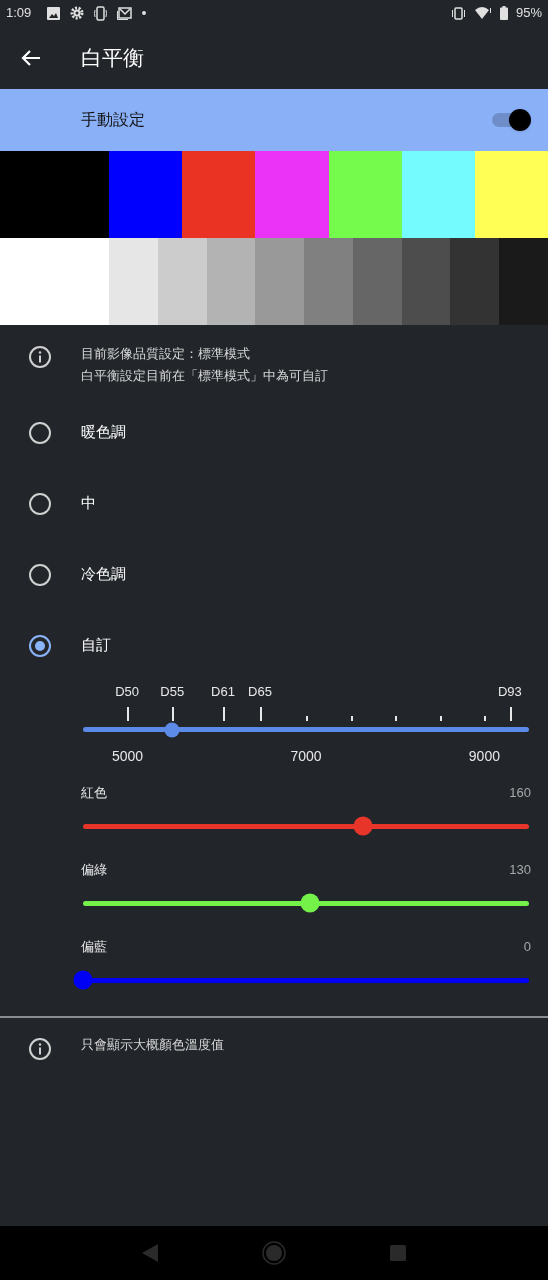 Image resolution: width=548 pixels, height=1280 pixels. Describe the element at coordinates (19, 13) in the screenshot. I see `status-time: 1:09` at that location.